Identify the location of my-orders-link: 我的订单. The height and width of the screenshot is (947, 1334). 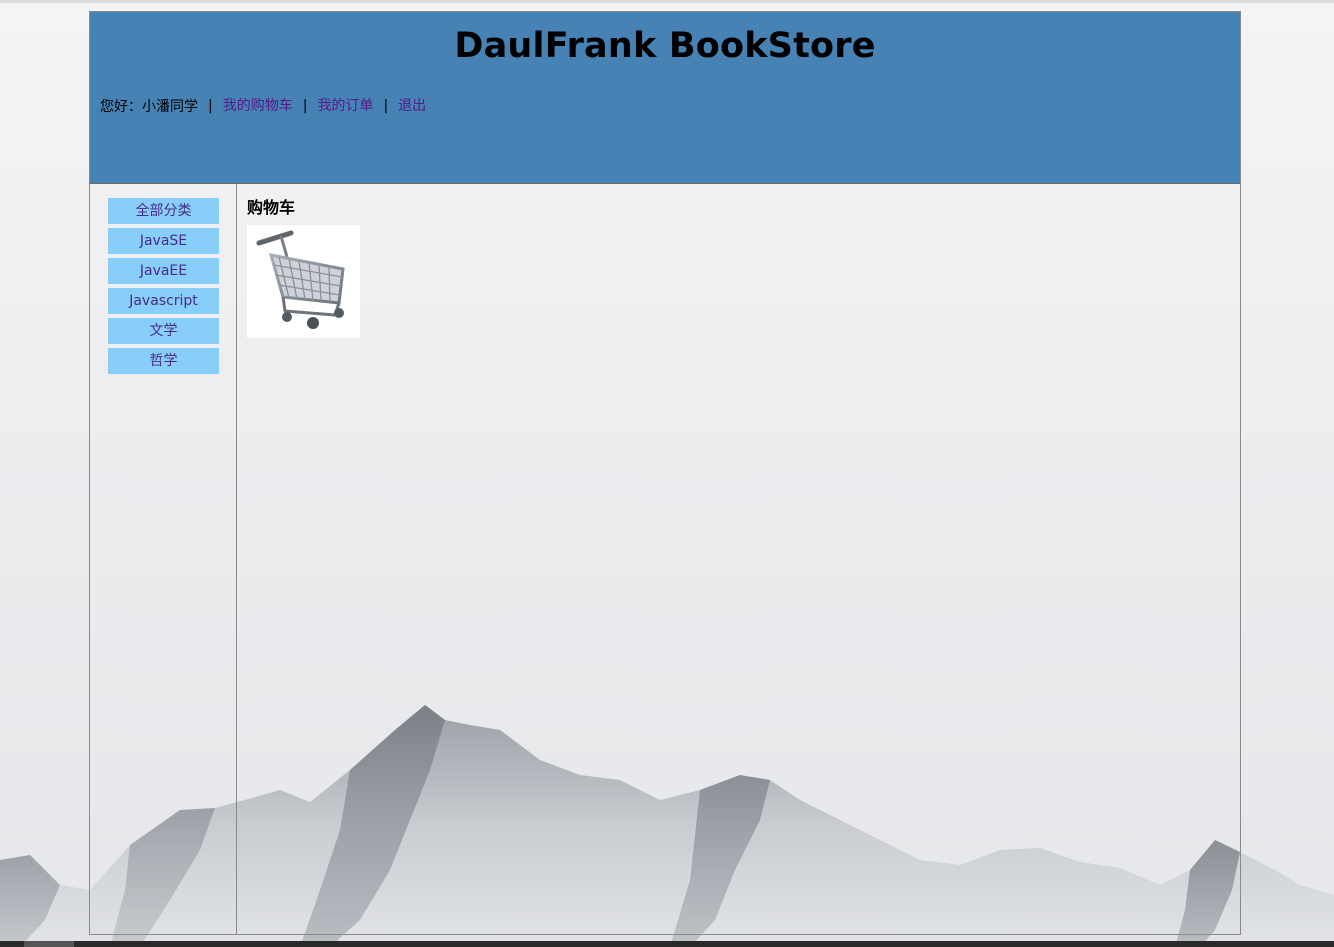
(345, 106).